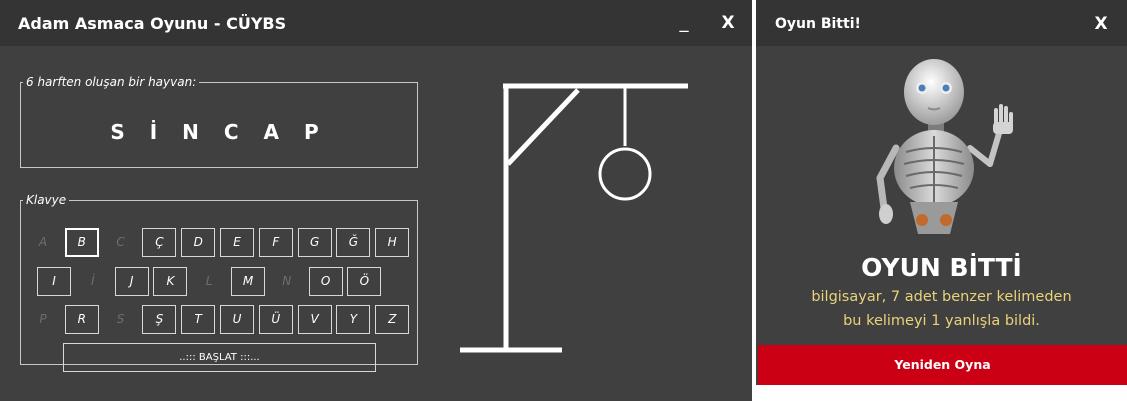  What do you see at coordinates (376, 23) in the screenshot?
I see `title-bar: Adam Asmaca Oyunu - CÜYBS _ X` at bounding box center [376, 23].